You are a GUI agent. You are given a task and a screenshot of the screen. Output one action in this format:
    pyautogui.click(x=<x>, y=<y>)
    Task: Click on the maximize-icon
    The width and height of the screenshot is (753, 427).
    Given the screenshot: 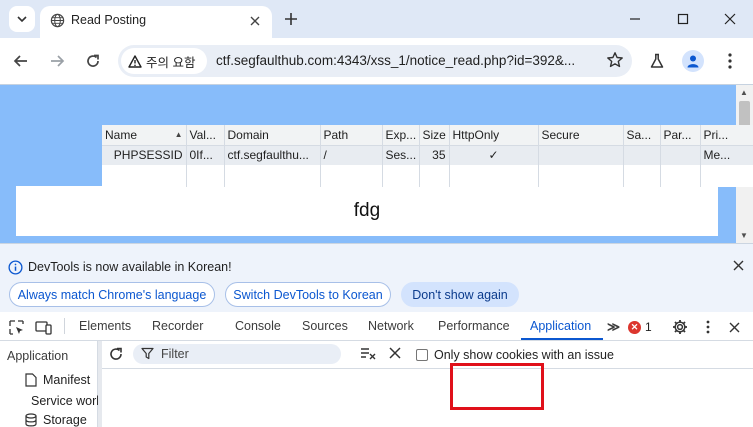 What is the action you would take?
    pyautogui.click(x=683, y=19)
    